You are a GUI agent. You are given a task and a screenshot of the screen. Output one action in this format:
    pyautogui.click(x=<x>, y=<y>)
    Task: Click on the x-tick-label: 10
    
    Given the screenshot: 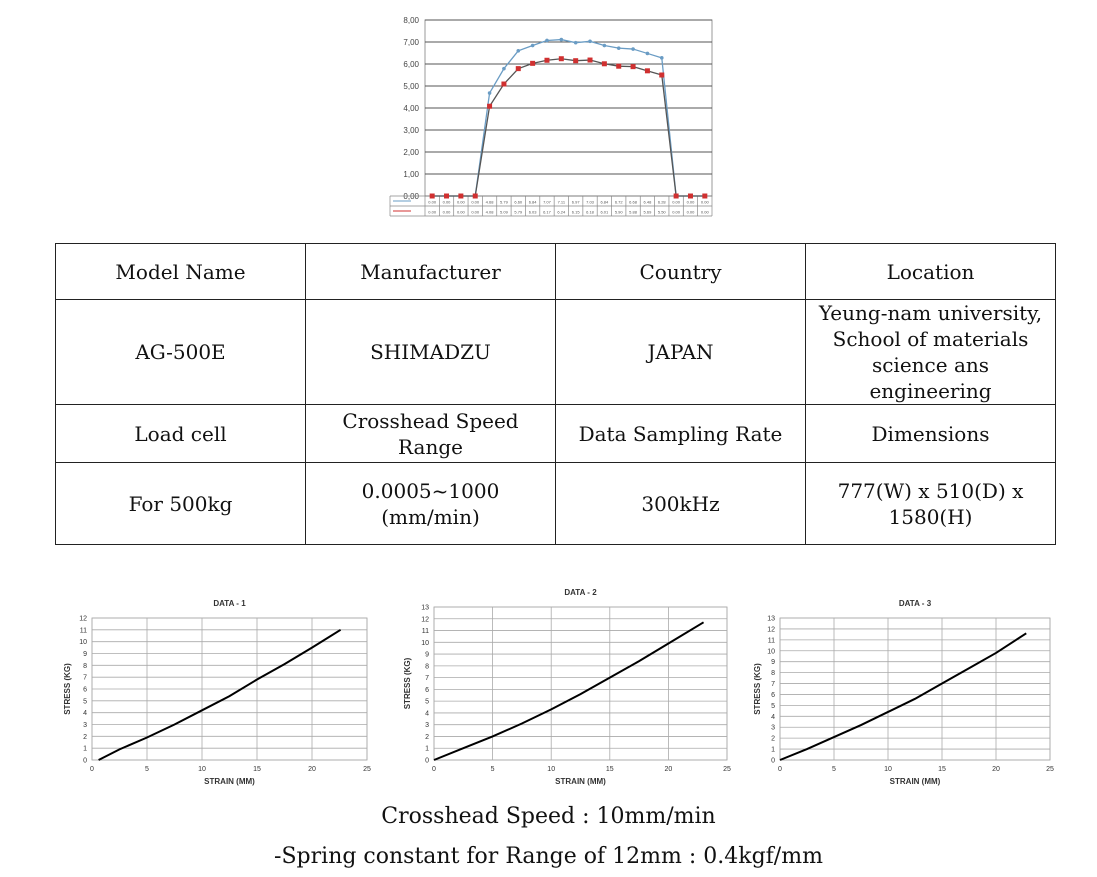 What is the action you would take?
    pyautogui.click(x=888, y=769)
    